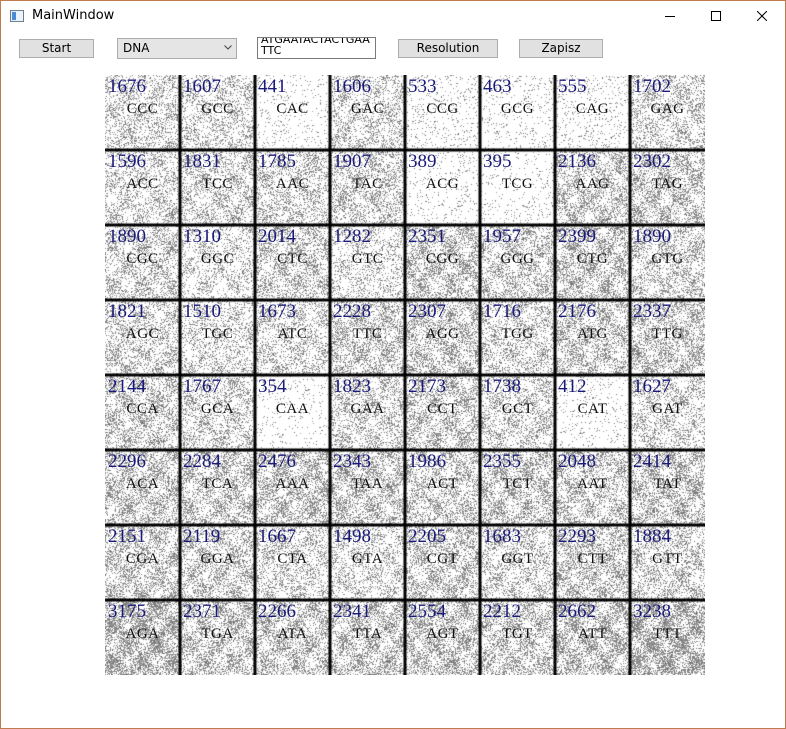 Image resolution: width=786 pixels, height=729 pixels. Describe the element at coordinates (517, 487) in the screenshot. I see `codon-cell: 2355 TCT` at that location.